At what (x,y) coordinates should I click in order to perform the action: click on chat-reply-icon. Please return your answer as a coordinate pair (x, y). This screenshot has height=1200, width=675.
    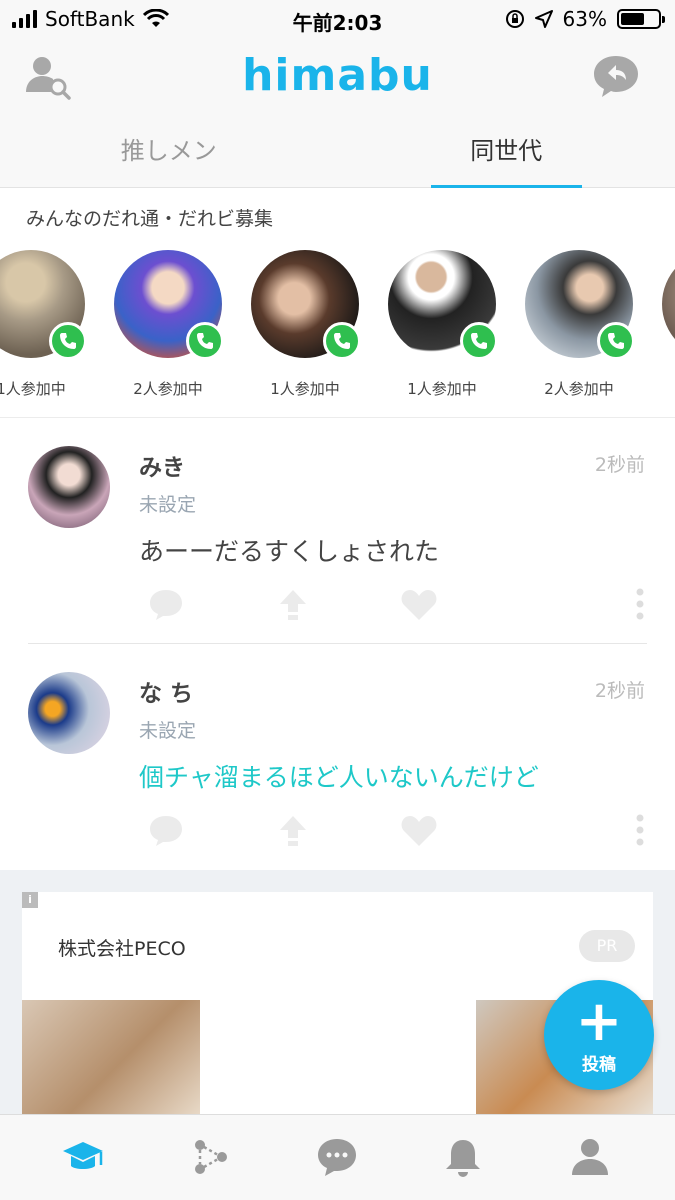
    Looking at the image, I should click on (616, 77).